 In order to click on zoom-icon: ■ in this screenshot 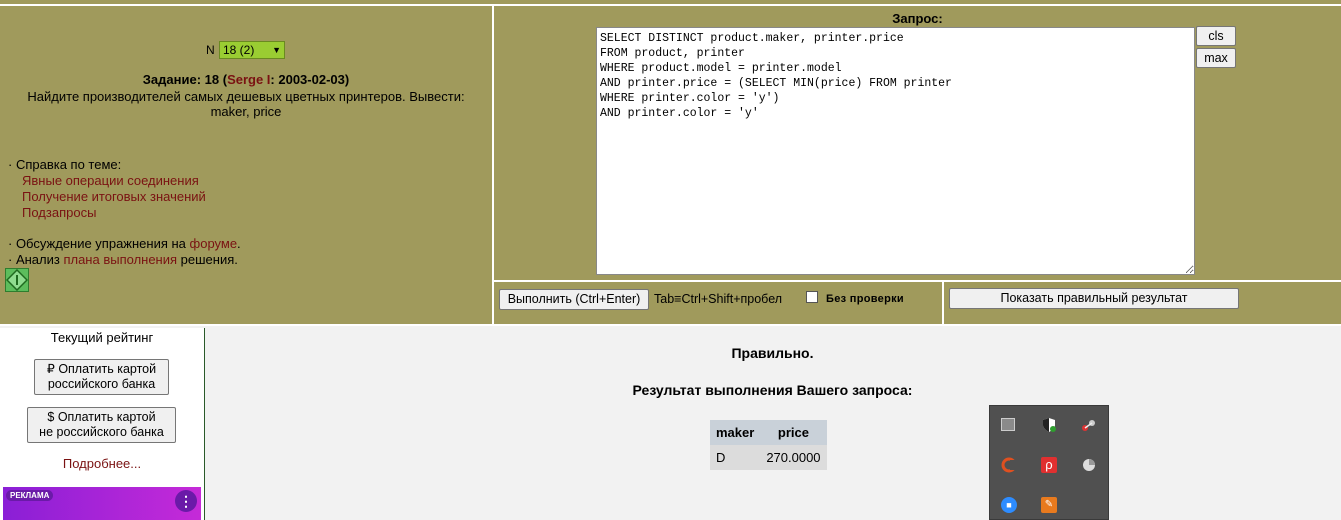, I will do `click(1009, 505)`.